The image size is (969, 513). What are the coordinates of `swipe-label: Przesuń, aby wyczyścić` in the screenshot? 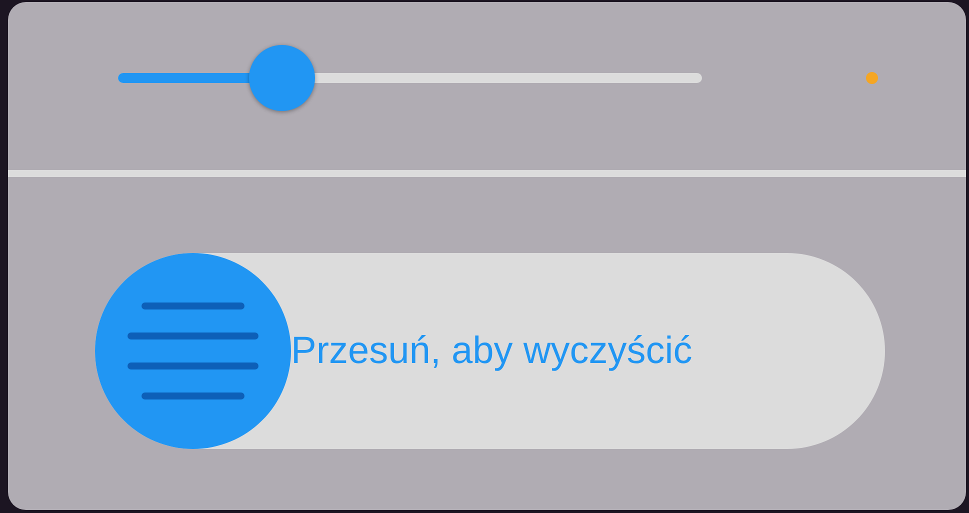 It's located at (491, 351).